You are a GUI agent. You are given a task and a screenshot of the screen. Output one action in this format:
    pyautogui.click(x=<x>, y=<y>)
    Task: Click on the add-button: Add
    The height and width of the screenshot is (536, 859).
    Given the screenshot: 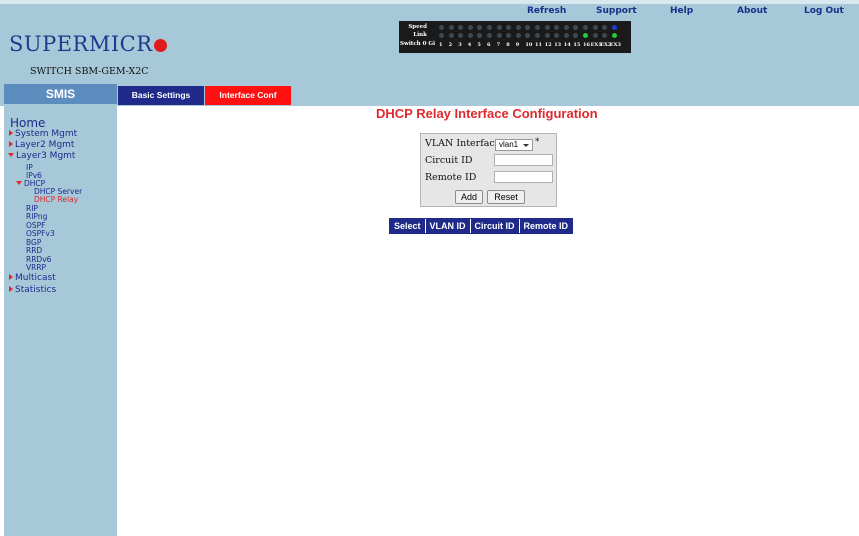 What is the action you would take?
    pyautogui.click(x=469, y=197)
    